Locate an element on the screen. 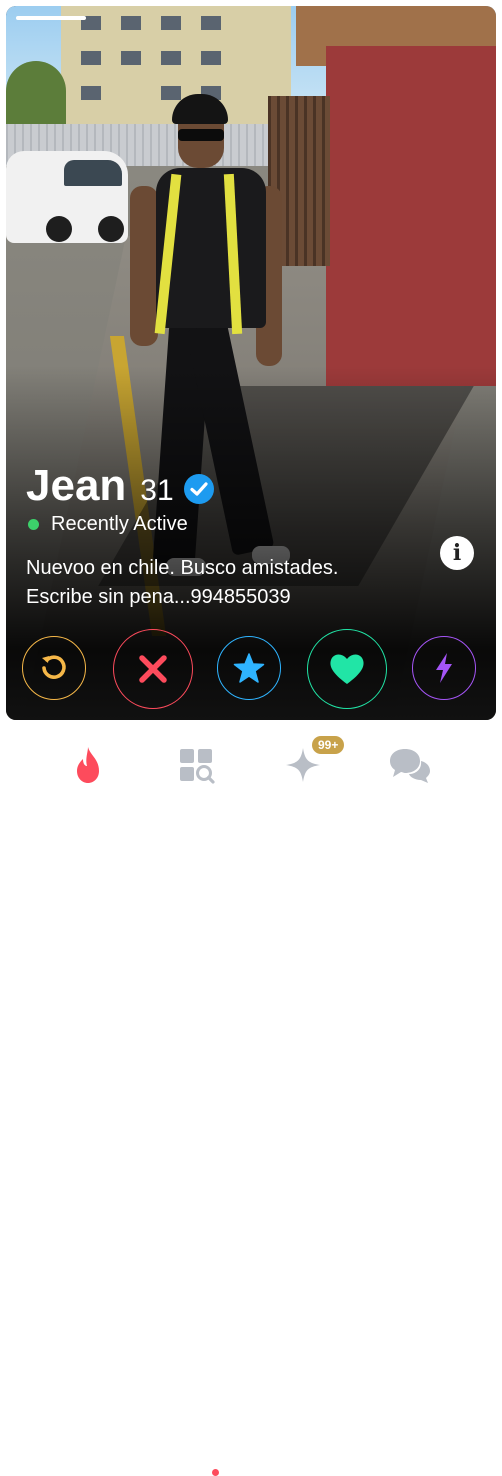 The image size is (502, 1476). super-like-button is located at coordinates (249, 668).